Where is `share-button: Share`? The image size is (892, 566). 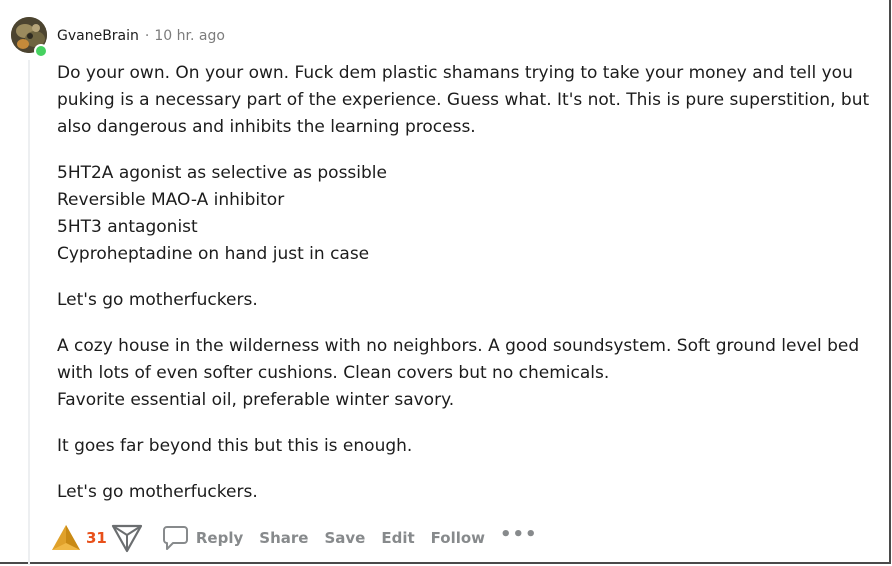
share-button: Share is located at coordinates (283, 538).